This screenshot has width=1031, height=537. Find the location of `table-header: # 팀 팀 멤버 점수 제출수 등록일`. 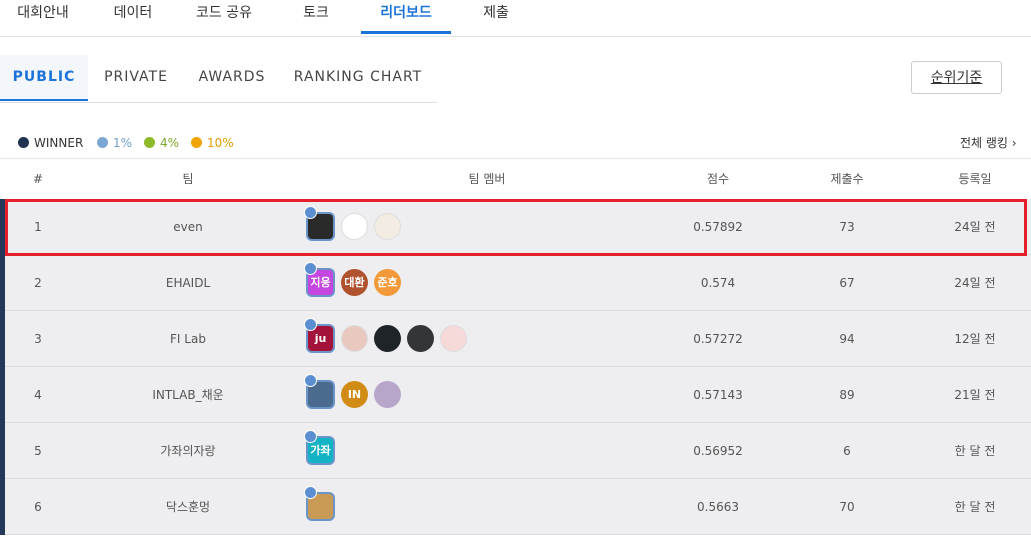

table-header: # 팀 팀 멤버 점수 제출수 등록일 is located at coordinates (515, 178).